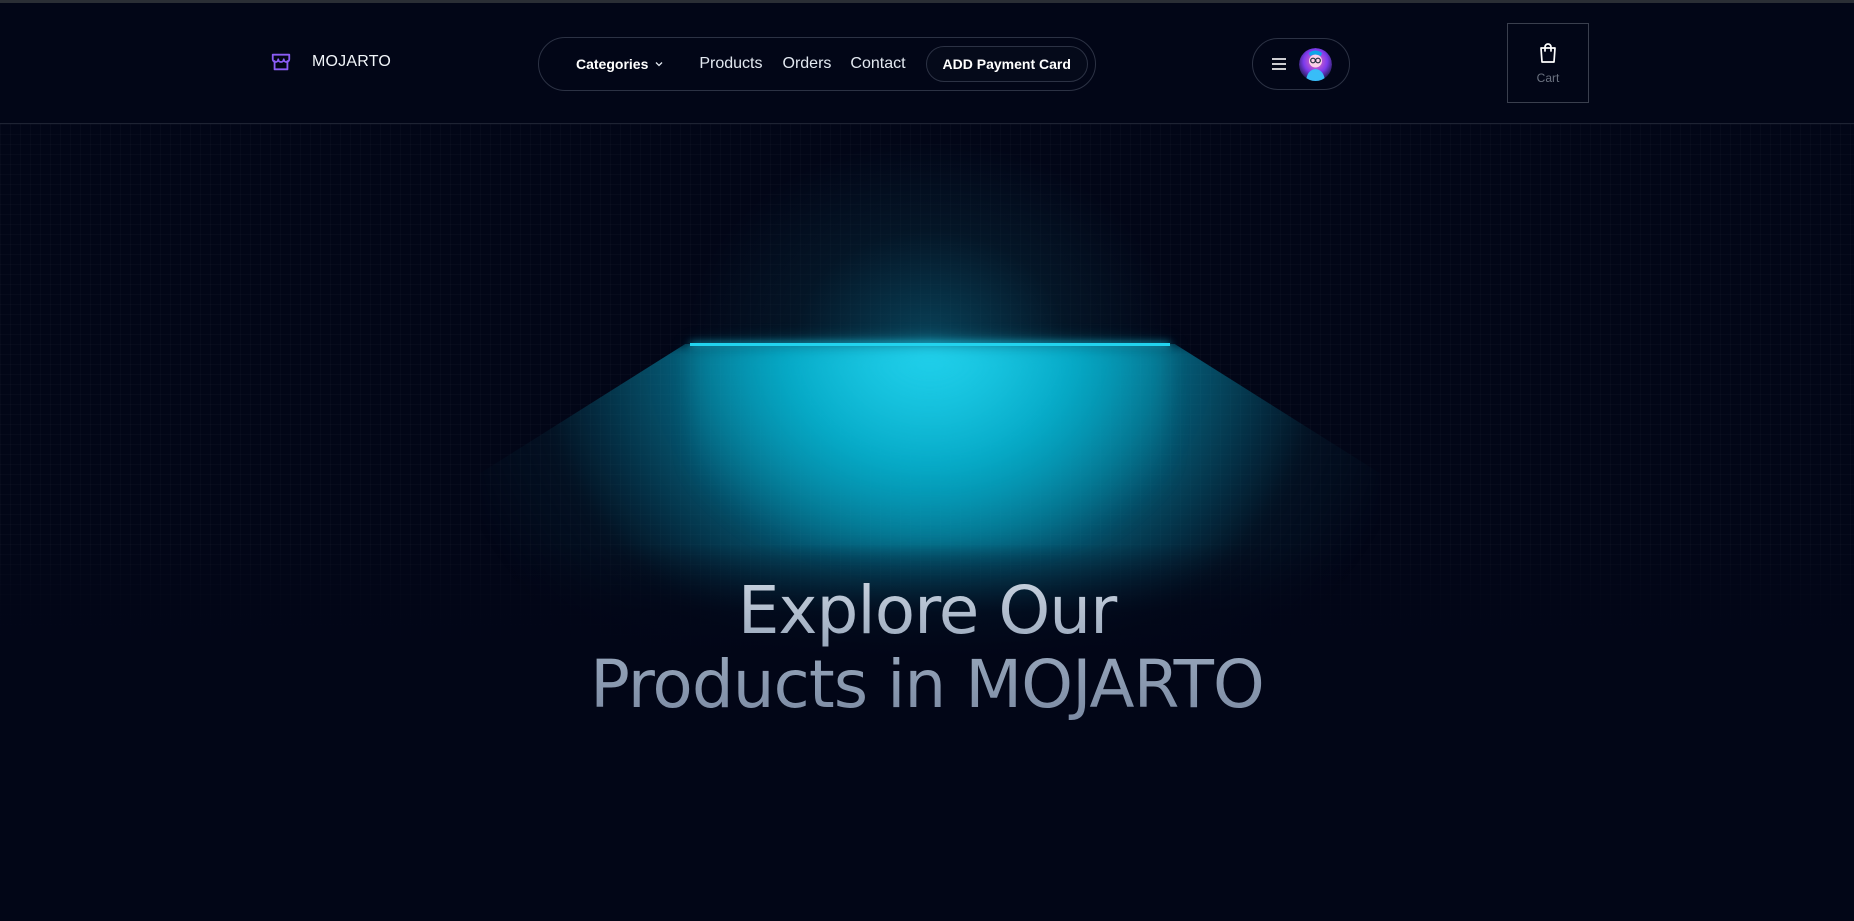  Describe the element at coordinates (1006, 64) in the screenshot. I see `add-payment-card-button: ADD Payment Card` at that location.